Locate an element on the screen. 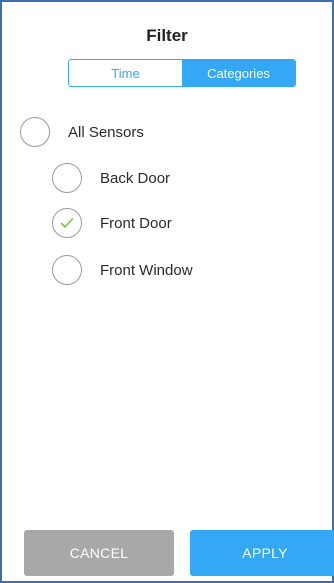 Image resolution: width=334 pixels, height=583 pixels. tab-time: Time is located at coordinates (125, 73).